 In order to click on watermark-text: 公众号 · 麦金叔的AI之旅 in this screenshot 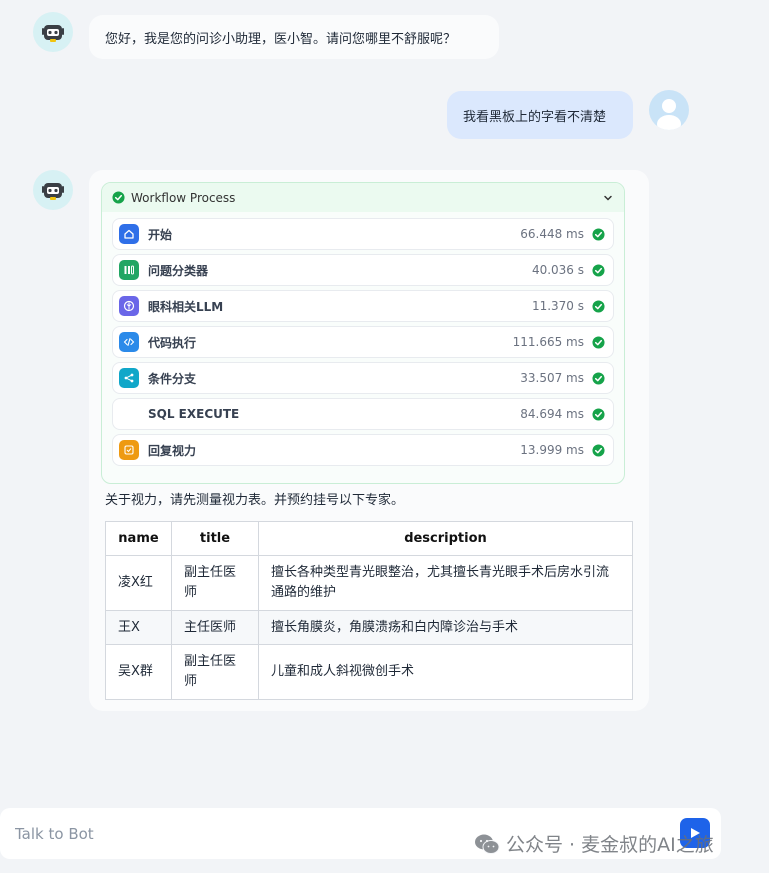, I will do `click(610, 845)`.